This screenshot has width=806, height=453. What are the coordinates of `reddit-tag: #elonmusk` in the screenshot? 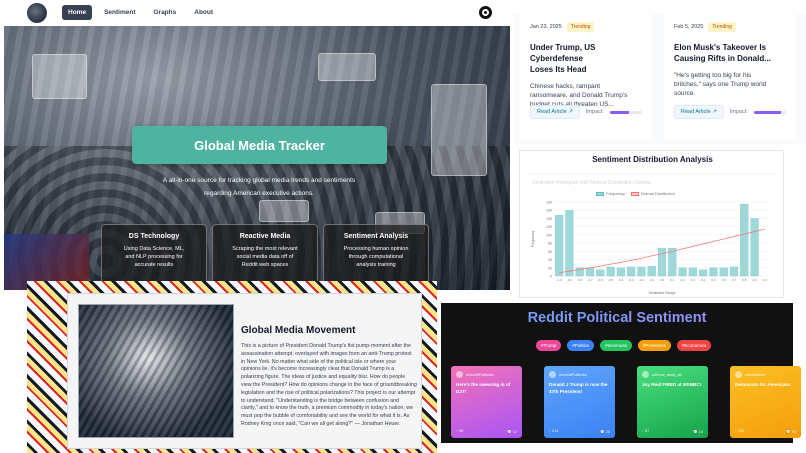 It's located at (616, 345).